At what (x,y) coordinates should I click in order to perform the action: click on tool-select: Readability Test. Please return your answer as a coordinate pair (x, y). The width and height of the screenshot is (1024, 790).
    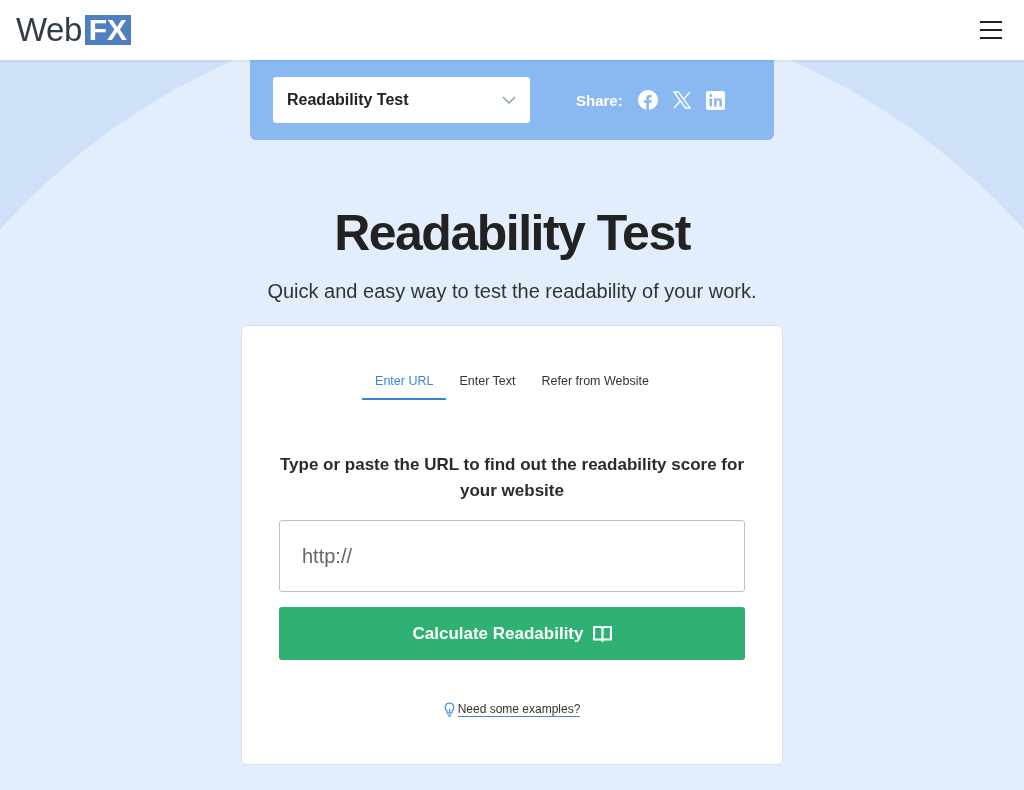
    Looking at the image, I should click on (401, 100).